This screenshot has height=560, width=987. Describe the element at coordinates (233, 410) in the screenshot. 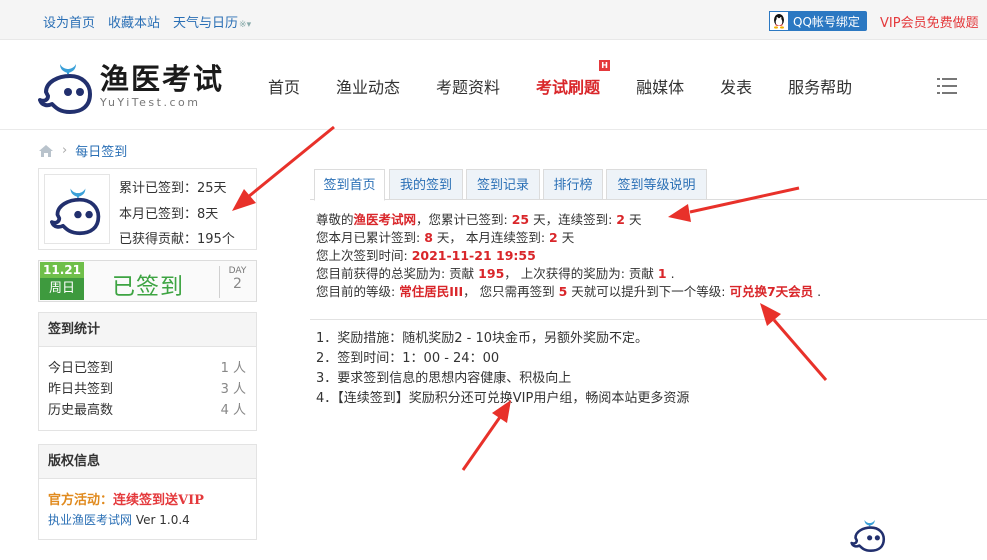

I see `stats-row-value: 4 人` at that location.